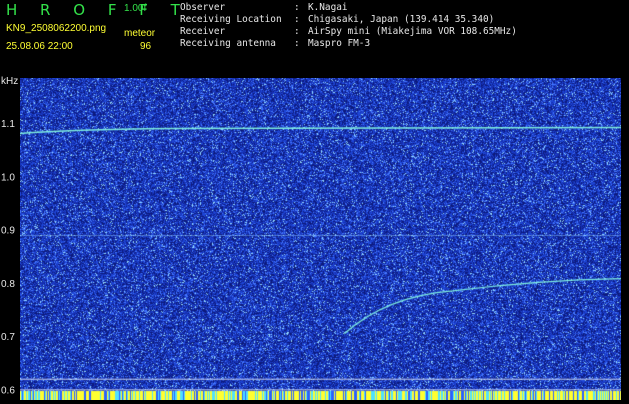 This screenshot has width=629, height=404. I want to click on y-tick-label: 0.9, so click(8, 231).